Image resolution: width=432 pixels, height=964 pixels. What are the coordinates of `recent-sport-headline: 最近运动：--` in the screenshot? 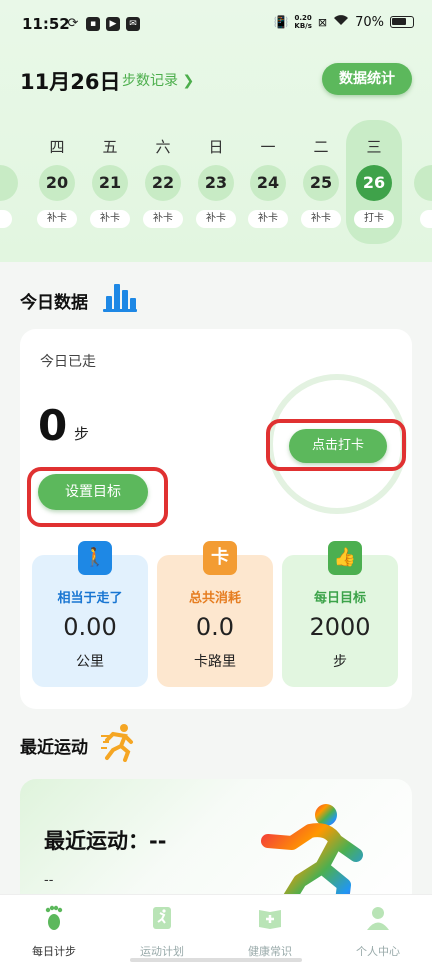 It's located at (105, 841).